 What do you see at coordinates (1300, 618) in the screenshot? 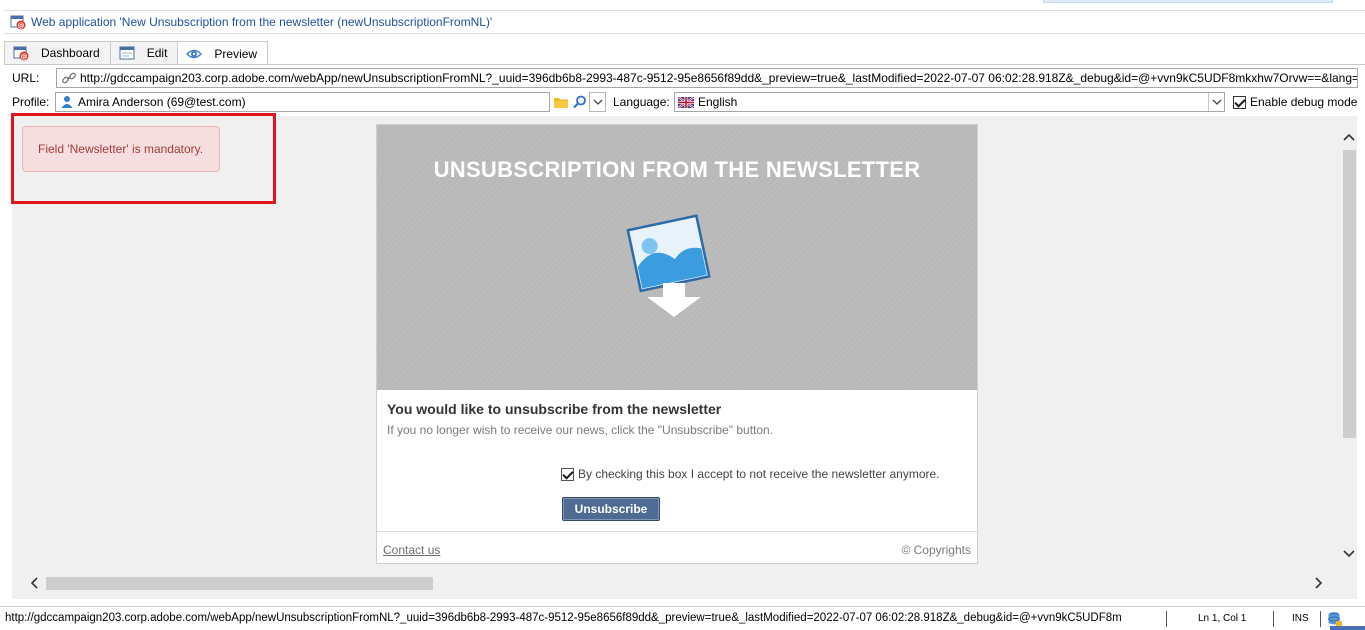
I see `insert-mode: INS` at bounding box center [1300, 618].